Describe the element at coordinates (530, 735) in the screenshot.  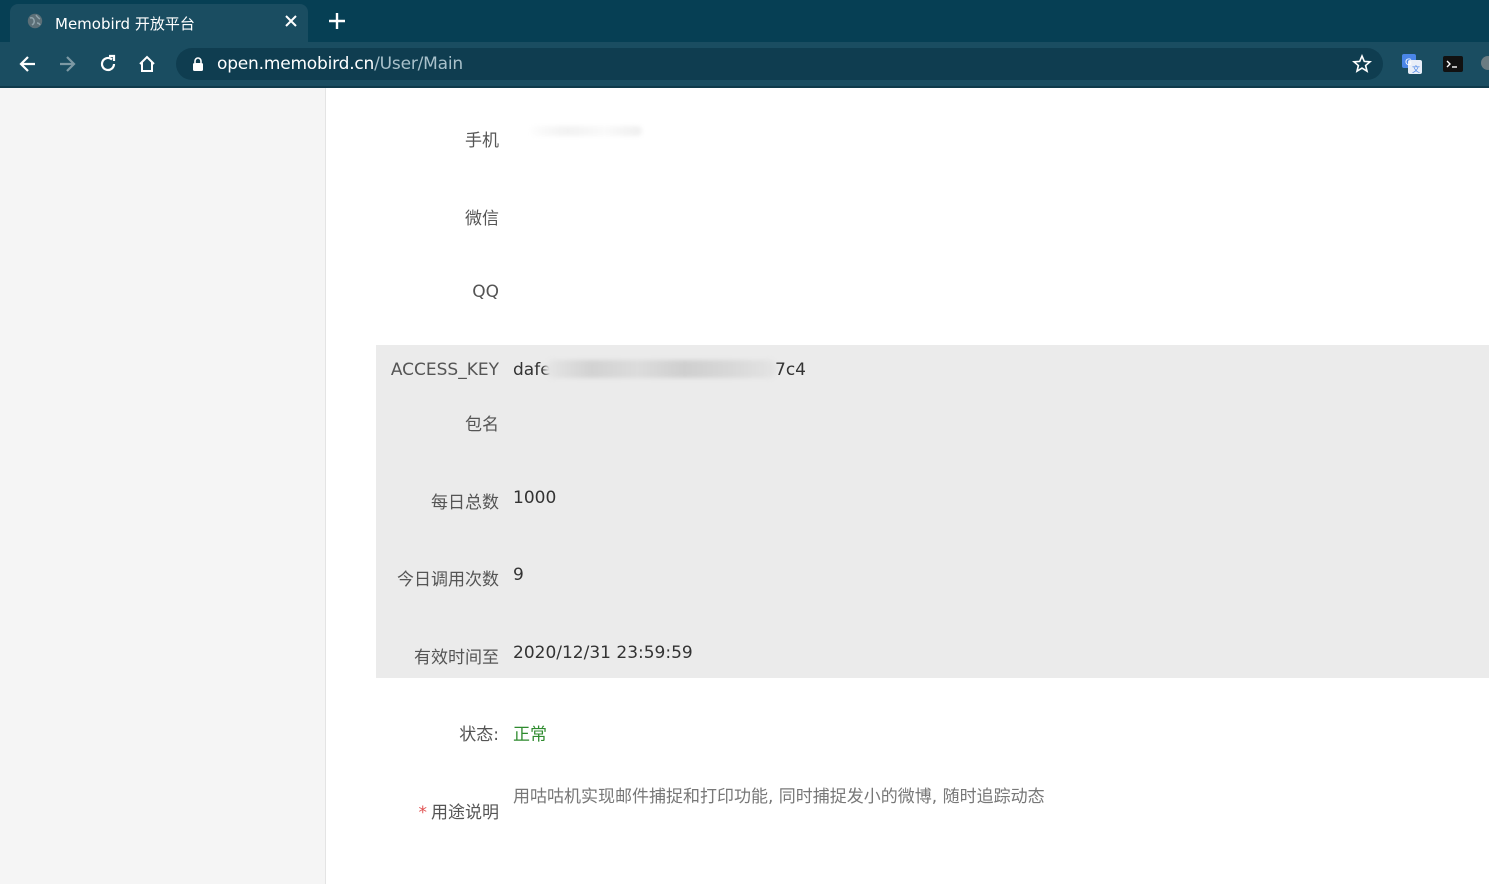
I see `status-value: 正常` at that location.